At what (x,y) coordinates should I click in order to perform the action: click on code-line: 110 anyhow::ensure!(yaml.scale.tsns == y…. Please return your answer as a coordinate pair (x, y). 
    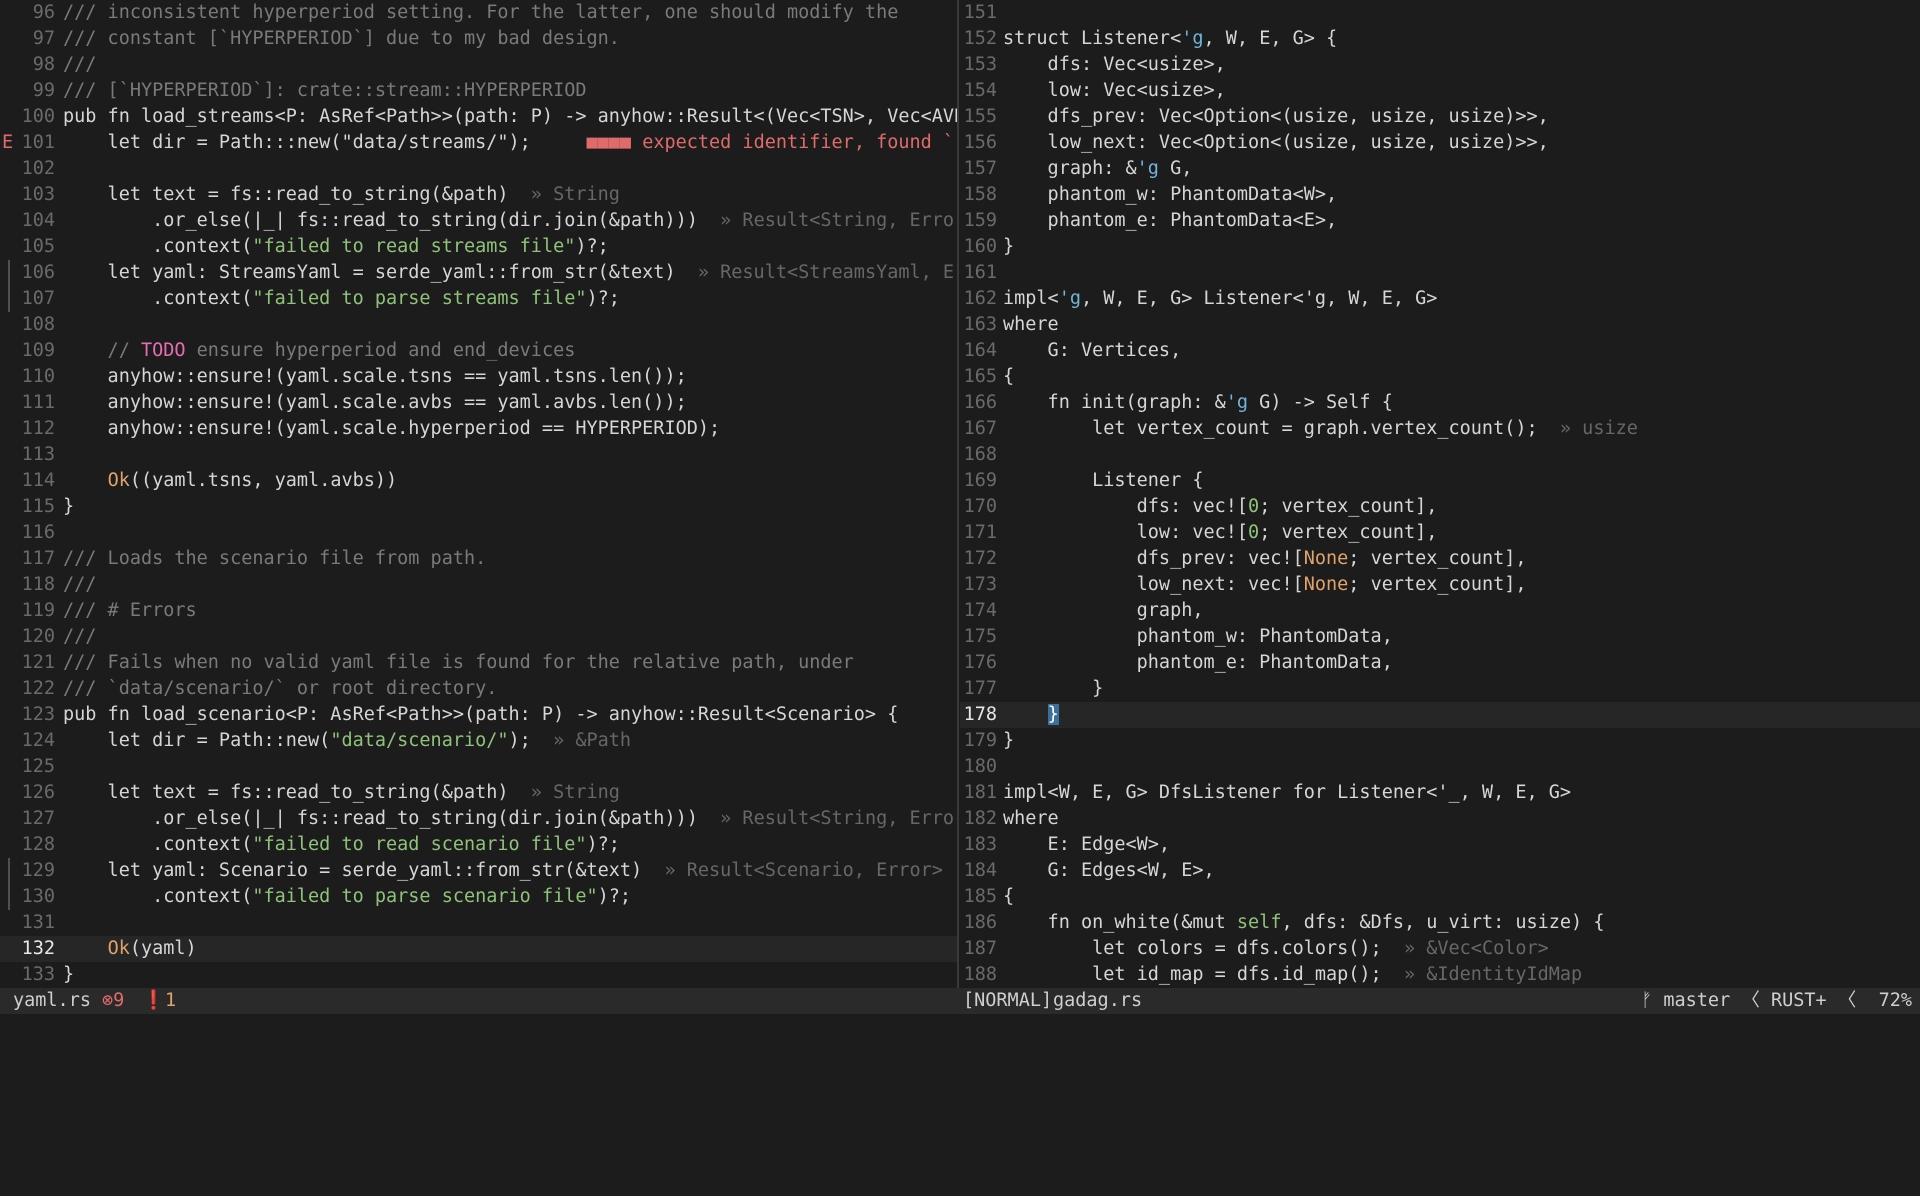
    Looking at the image, I should click on (478, 377).